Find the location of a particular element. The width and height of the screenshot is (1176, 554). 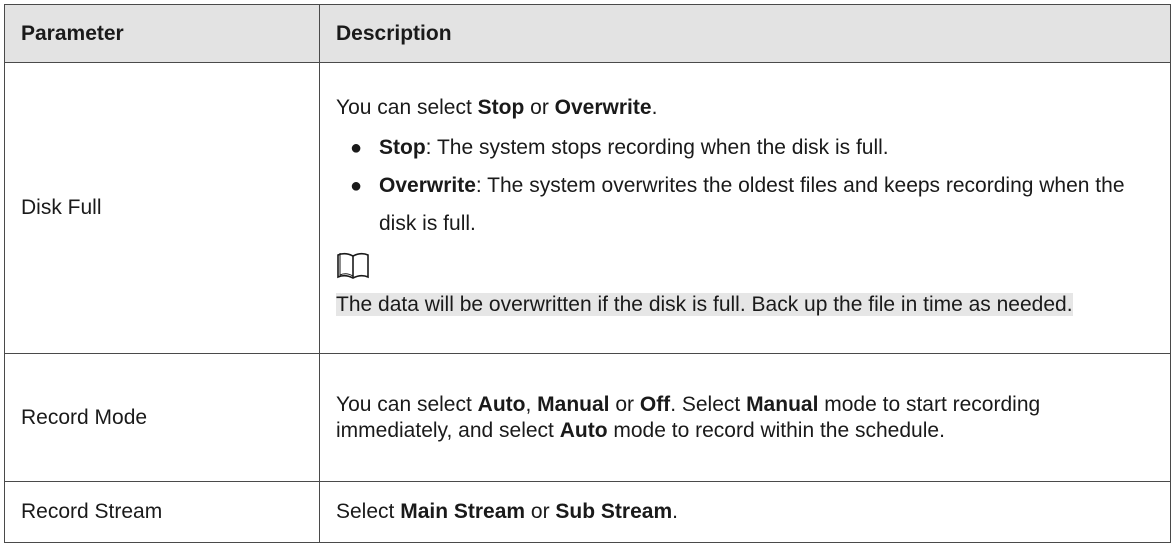

mode-text-2: , is located at coordinates (531, 404).